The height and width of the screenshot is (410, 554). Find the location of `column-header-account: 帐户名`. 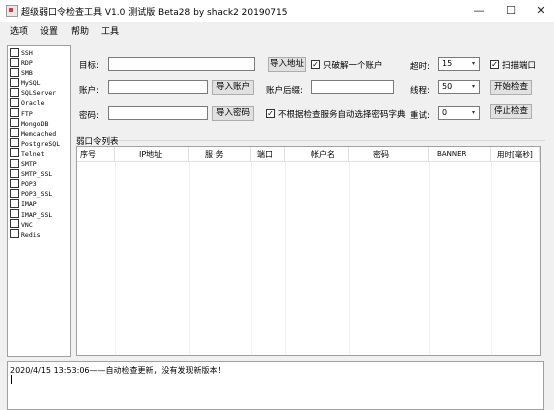

column-header-account: 帐户名 is located at coordinates (317, 154).